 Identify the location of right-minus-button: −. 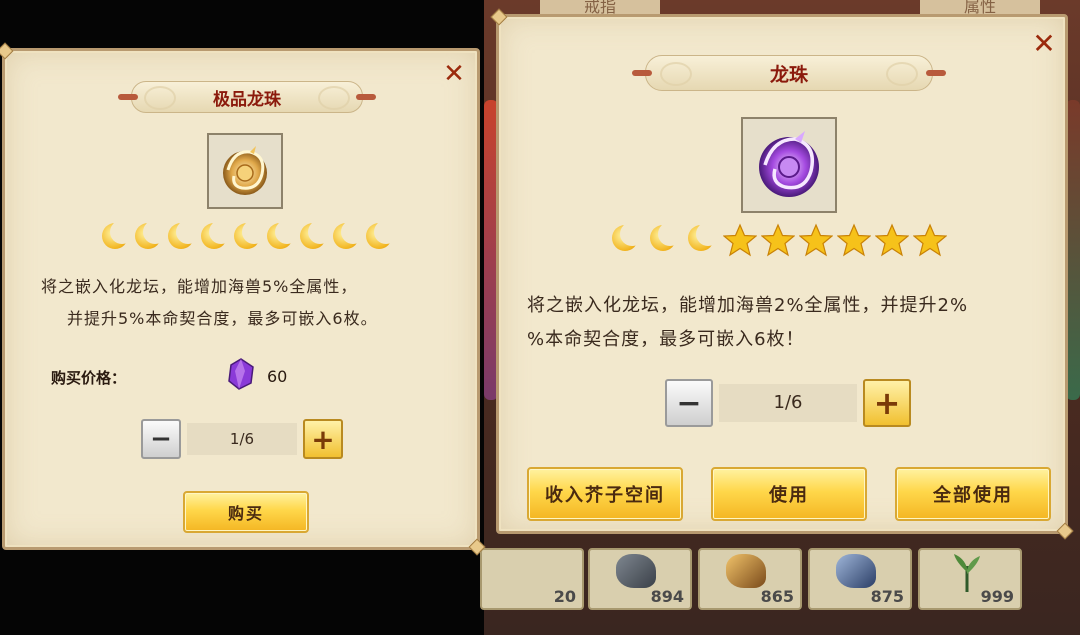
(689, 403).